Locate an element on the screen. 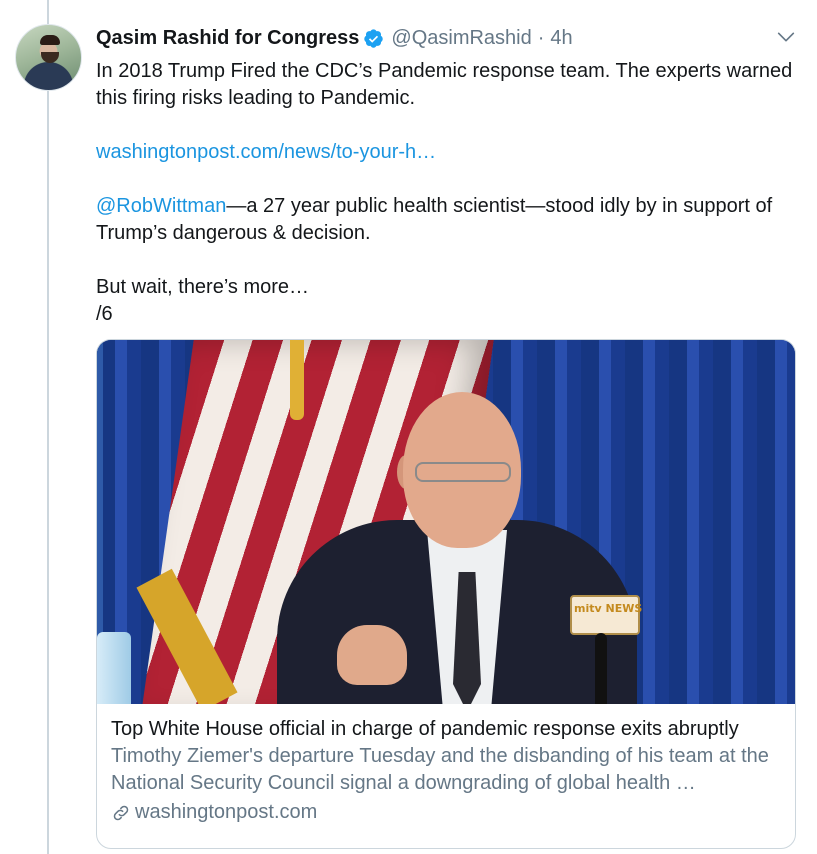 Image resolution: width=817 pixels, height=854 pixels. avatar-beard is located at coordinates (50, 57).